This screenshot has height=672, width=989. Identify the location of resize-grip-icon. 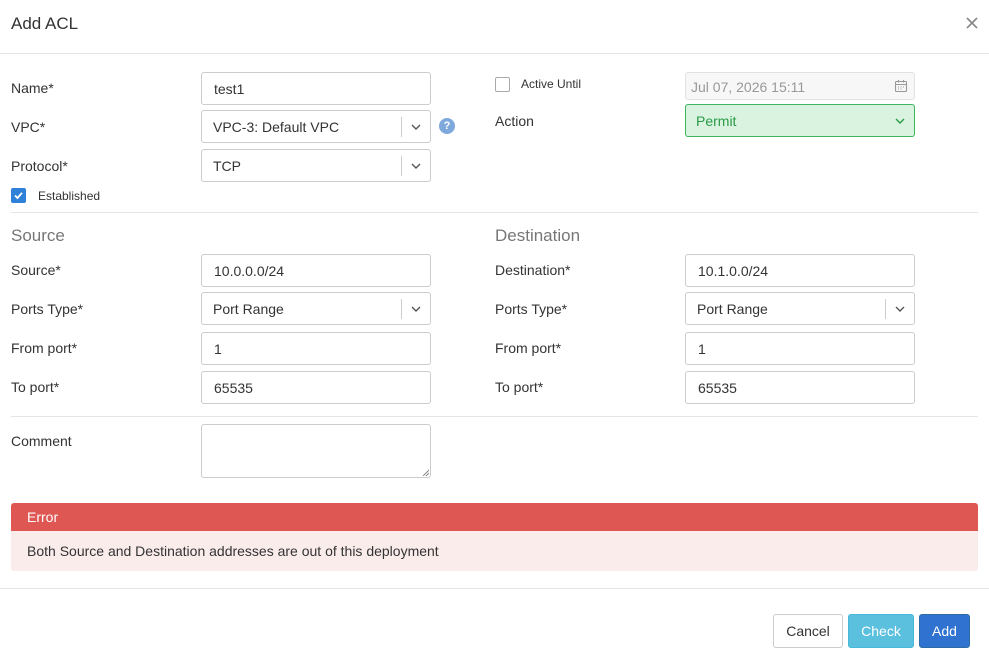
(425, 472).